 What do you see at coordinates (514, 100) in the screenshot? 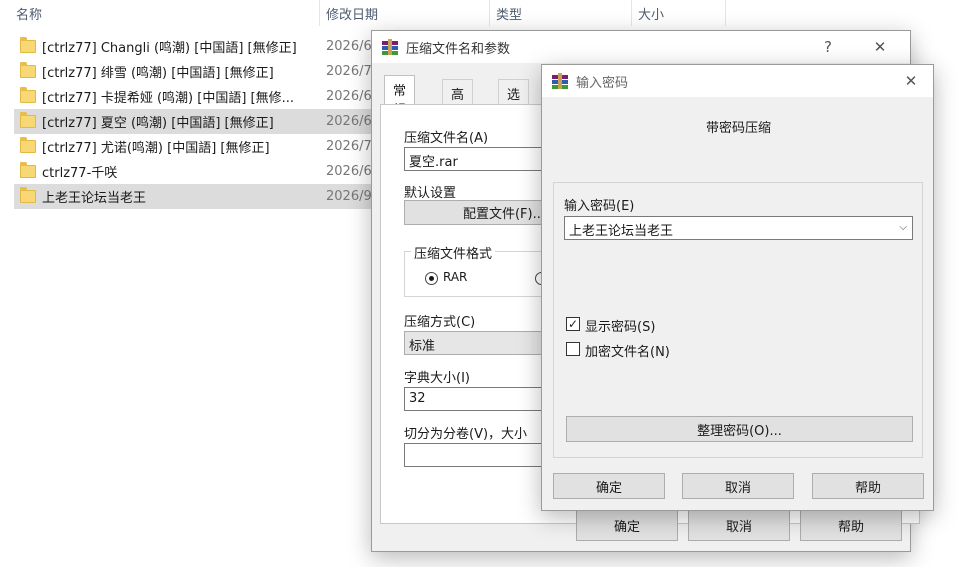
I see `tab-options: 选项` at bounding box center [514, 100].